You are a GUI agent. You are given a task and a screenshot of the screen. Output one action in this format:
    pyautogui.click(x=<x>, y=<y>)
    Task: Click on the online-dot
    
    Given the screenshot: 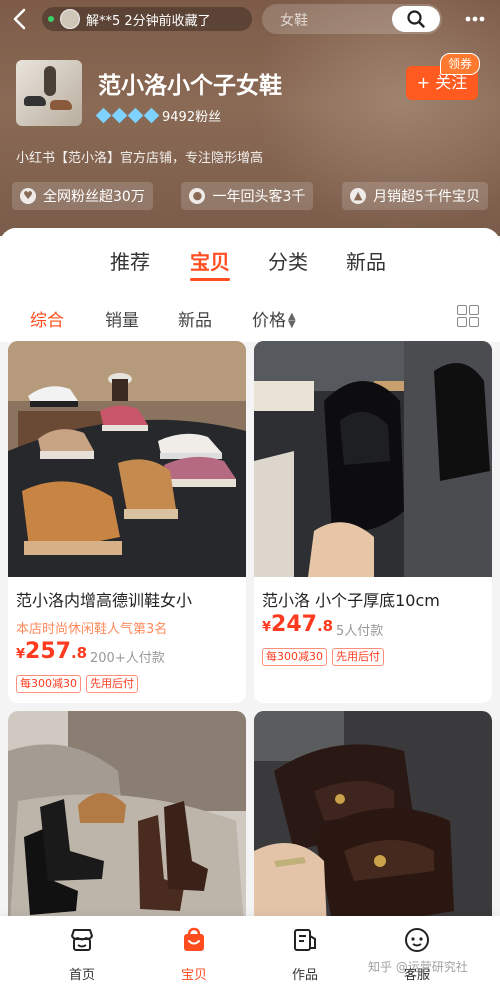 What is the action you would take?
    pyautogui.click(x=51, y=19)
    